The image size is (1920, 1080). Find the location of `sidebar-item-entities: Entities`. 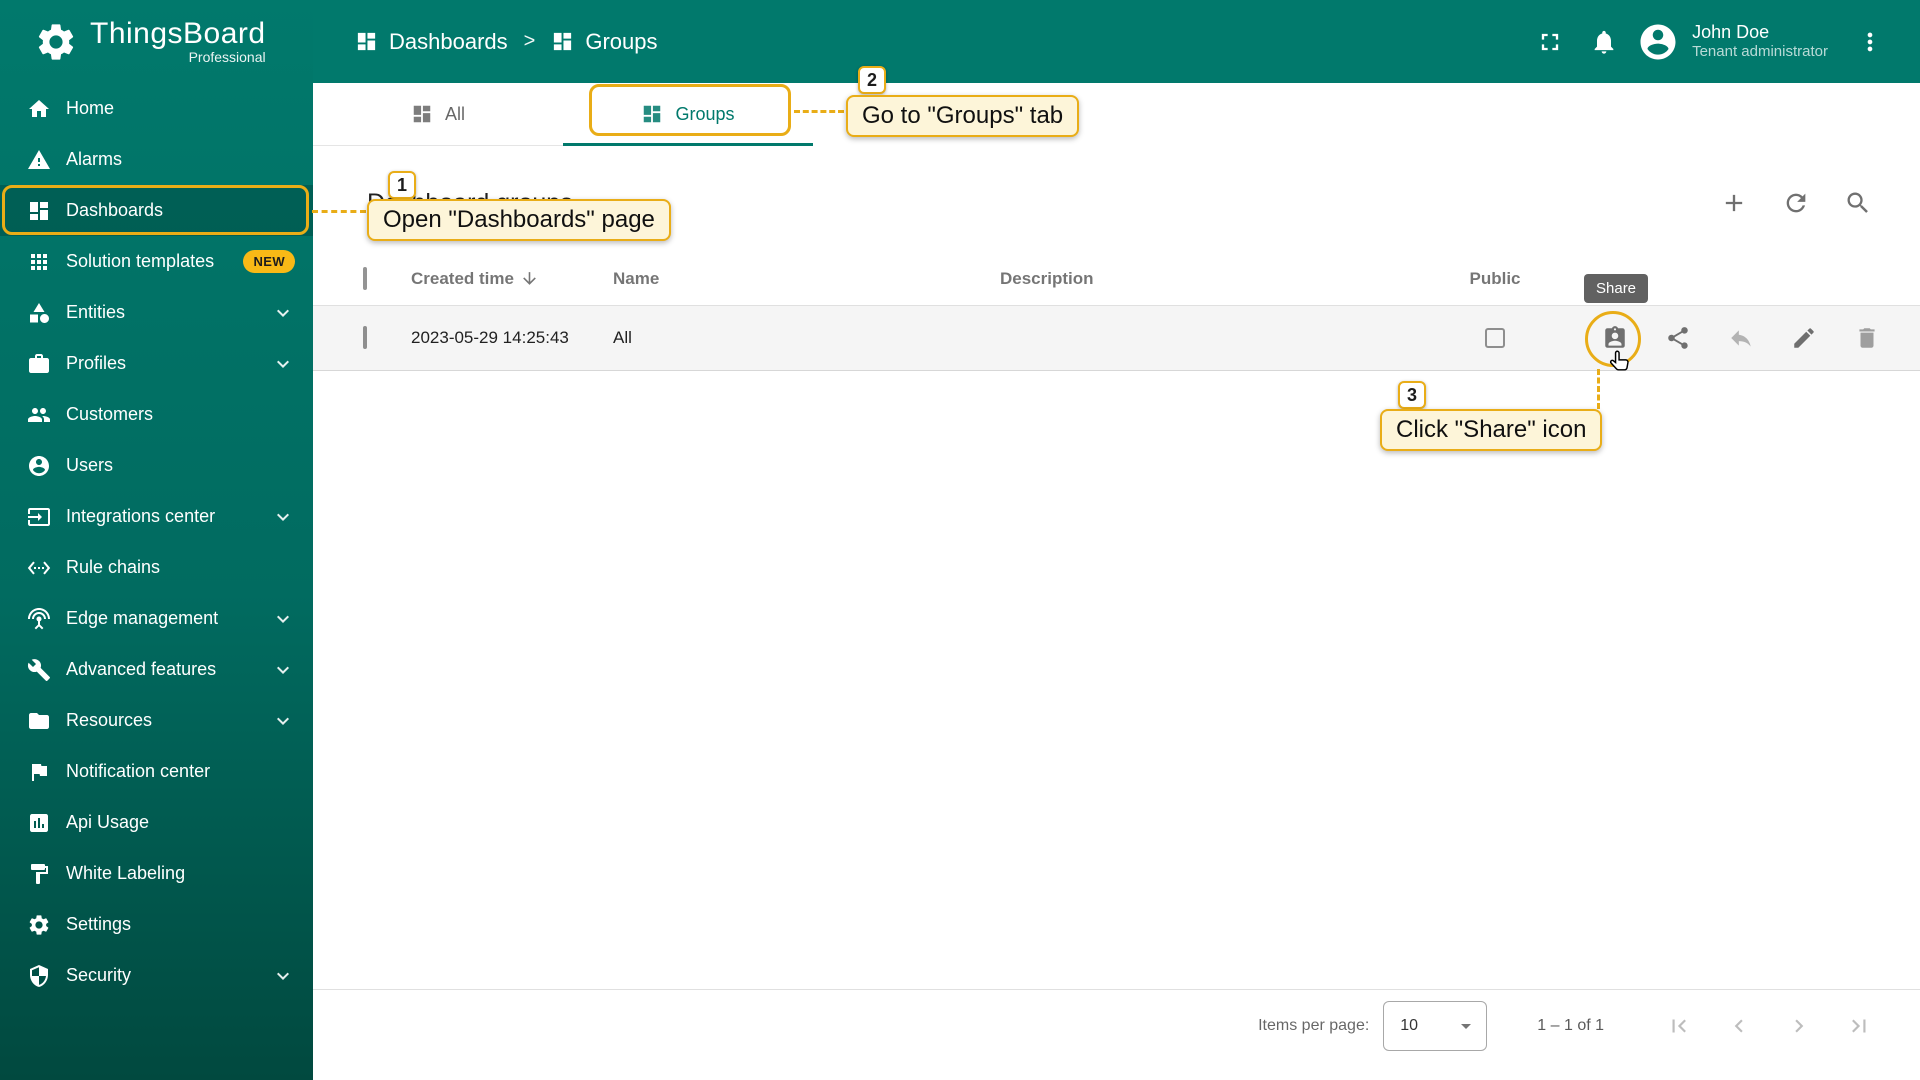

sidebar-item-entities: Entities is located at coordinates (156, 312).